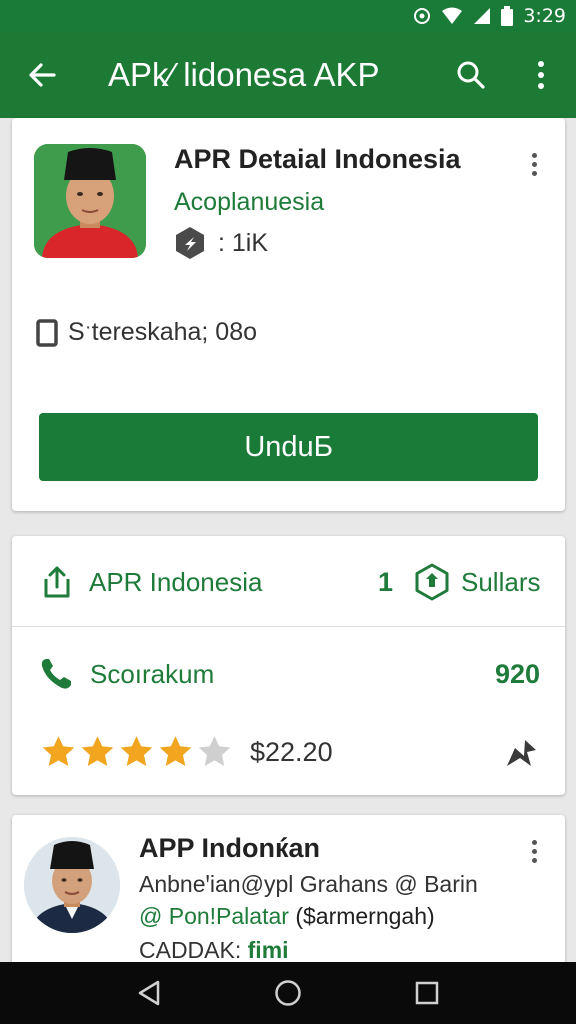  What do you see at coordinates (427, 993) in the screenshot?
I see `nav-recents-icon` at bounding box center [427, 993].